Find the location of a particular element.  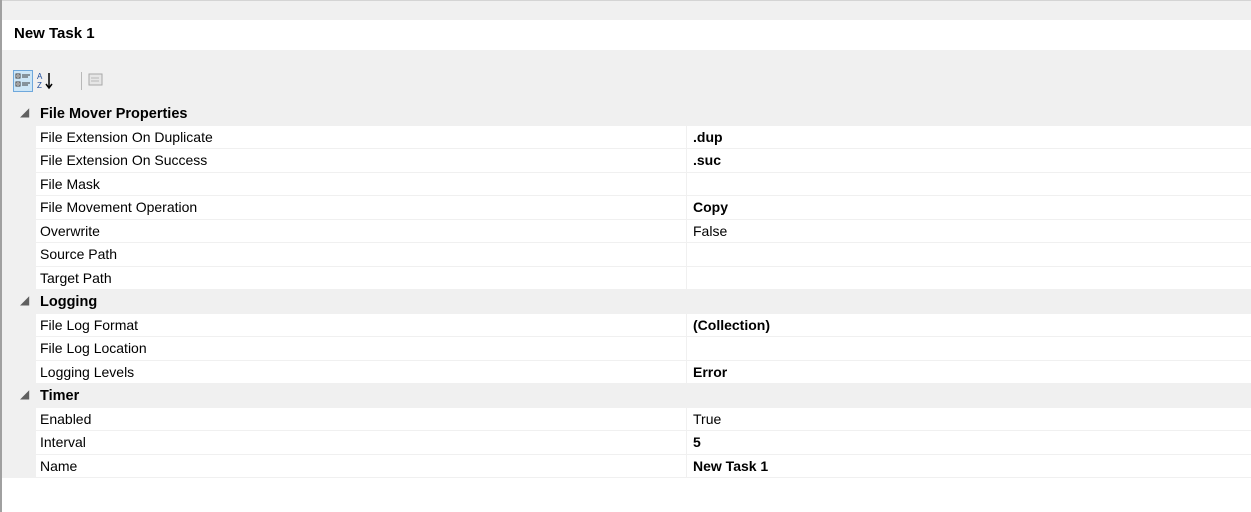

property-row: Overwrite False is located at coordinates (626, 231).